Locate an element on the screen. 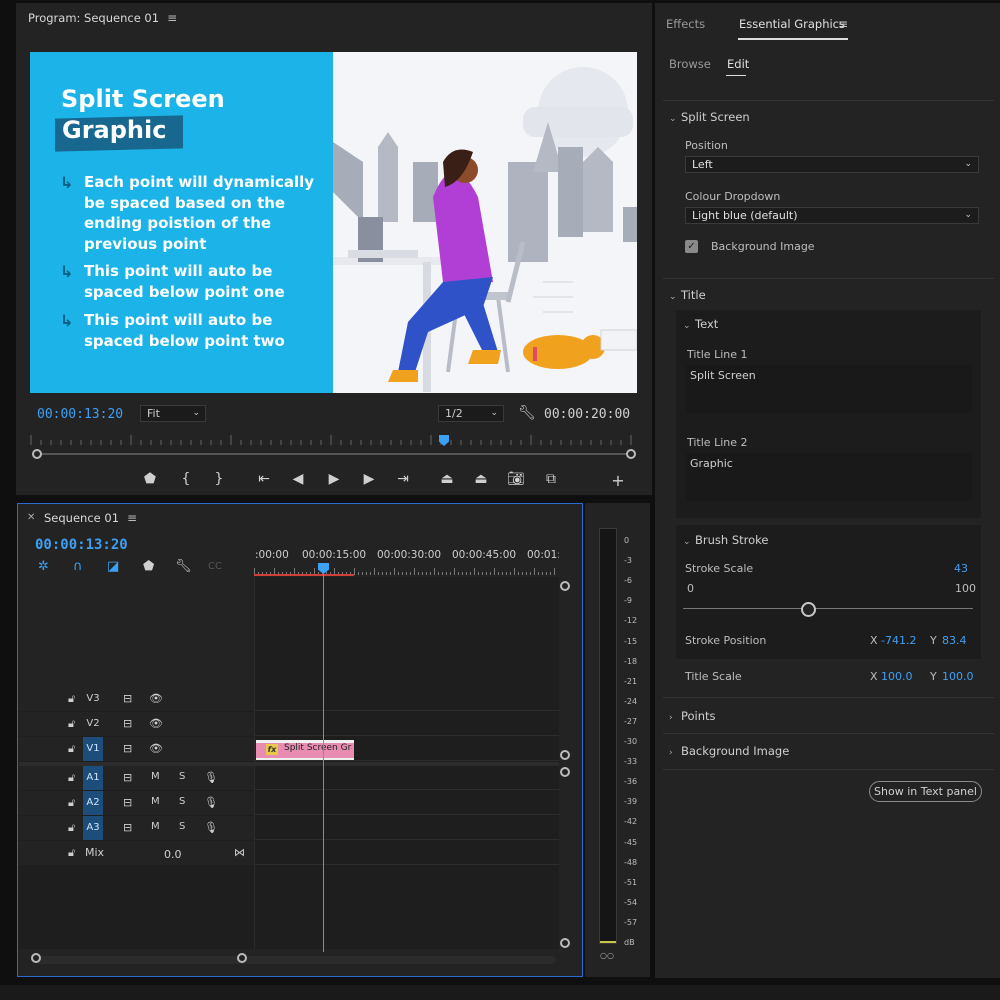 The height and width of the screenshot is (1000, 1000). title-scale-x-value: 100.0 is located at coordinates (897, 676).